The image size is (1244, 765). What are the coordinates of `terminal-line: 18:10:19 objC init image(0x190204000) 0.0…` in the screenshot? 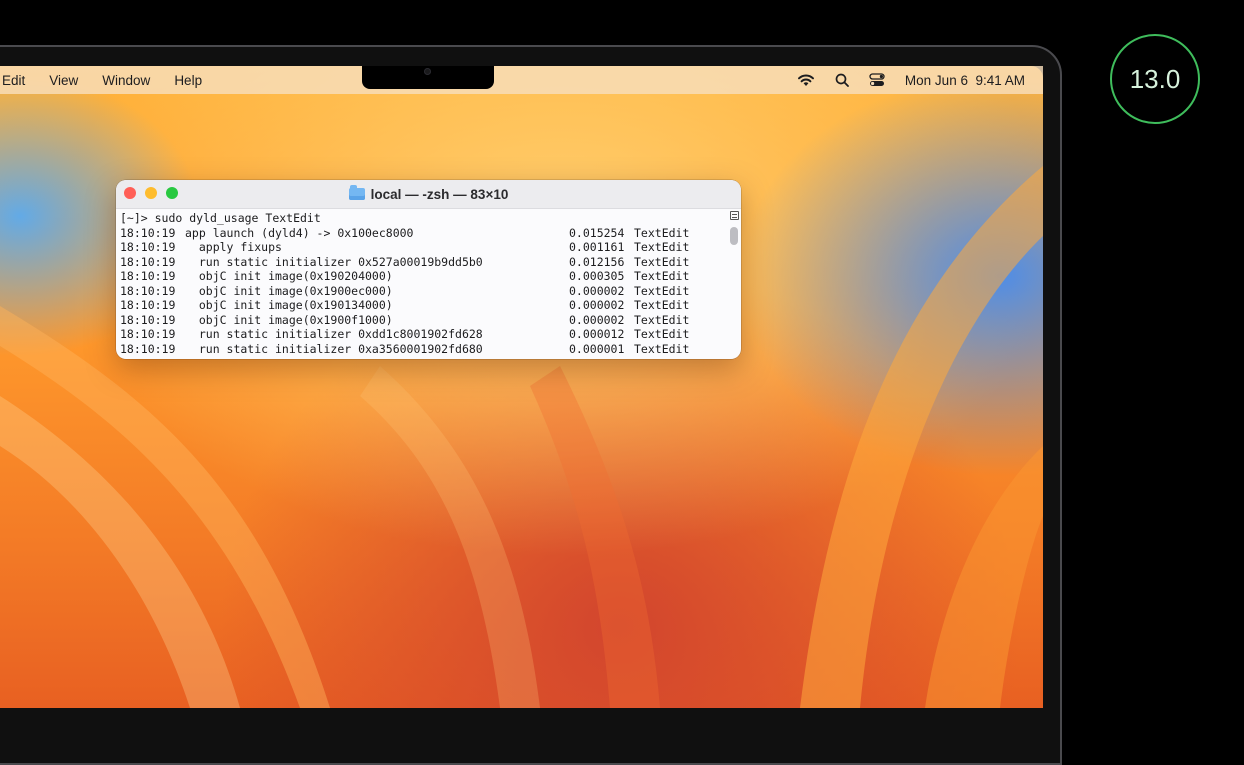 It's located at (430, 276).